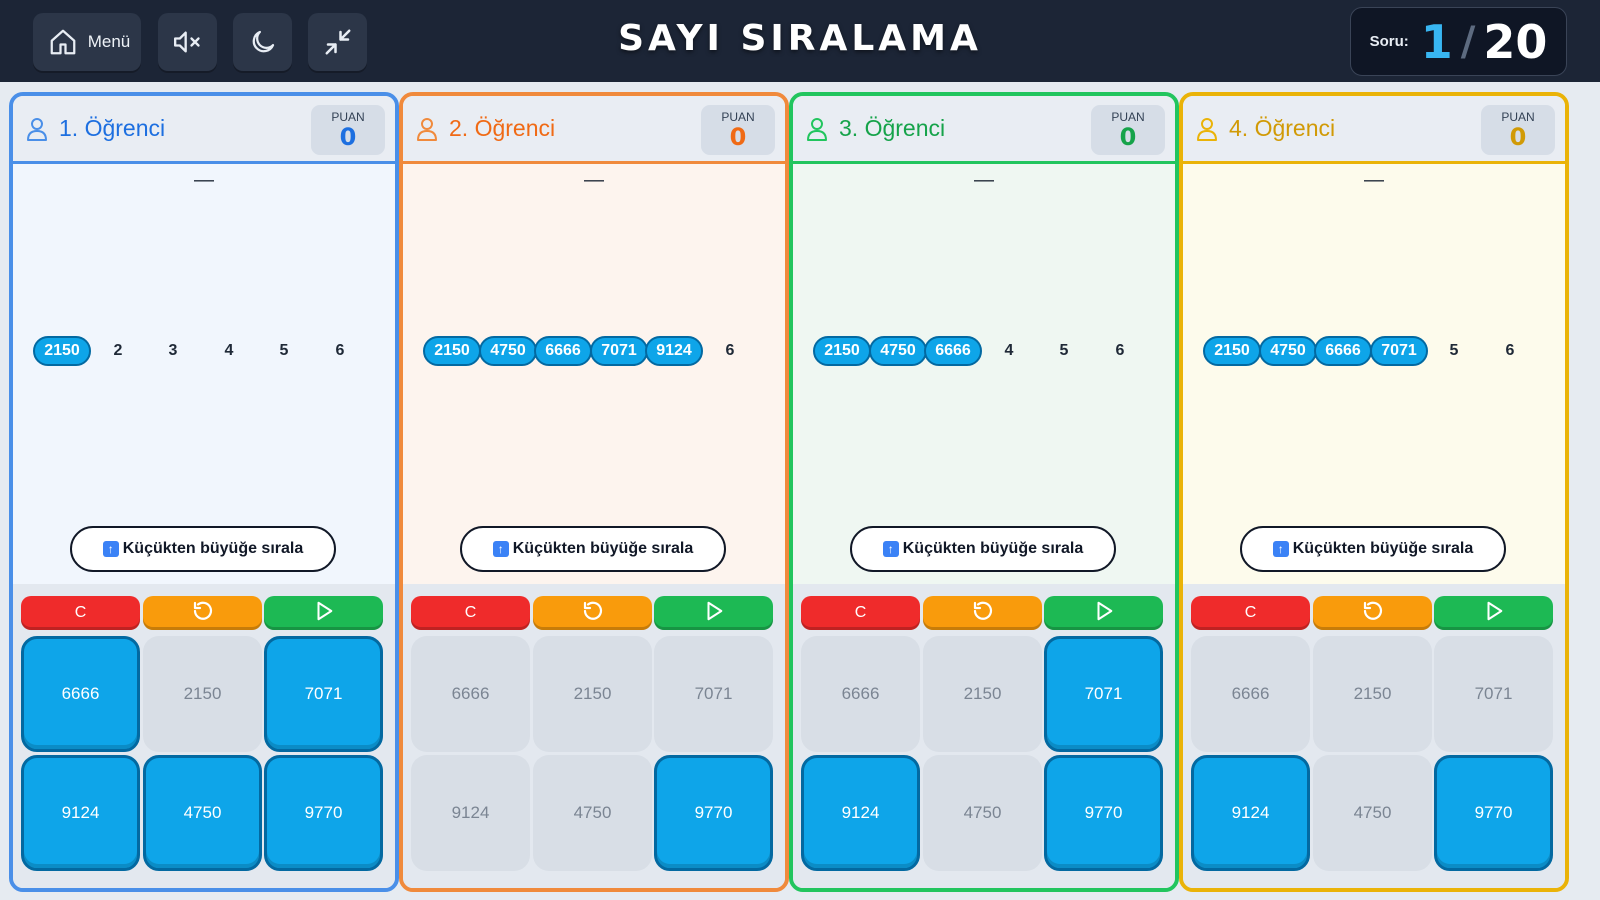  I want to click on answer-slot: 2, so click(118, 350).